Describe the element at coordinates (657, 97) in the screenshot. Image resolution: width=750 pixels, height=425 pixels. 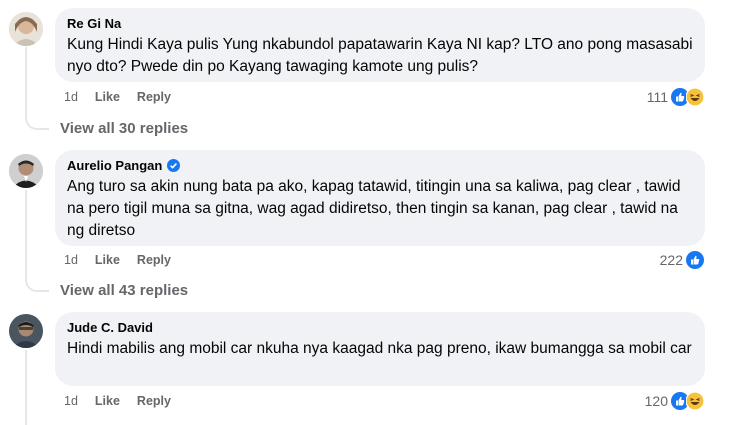
I see `reaction-count: 111` at that location.